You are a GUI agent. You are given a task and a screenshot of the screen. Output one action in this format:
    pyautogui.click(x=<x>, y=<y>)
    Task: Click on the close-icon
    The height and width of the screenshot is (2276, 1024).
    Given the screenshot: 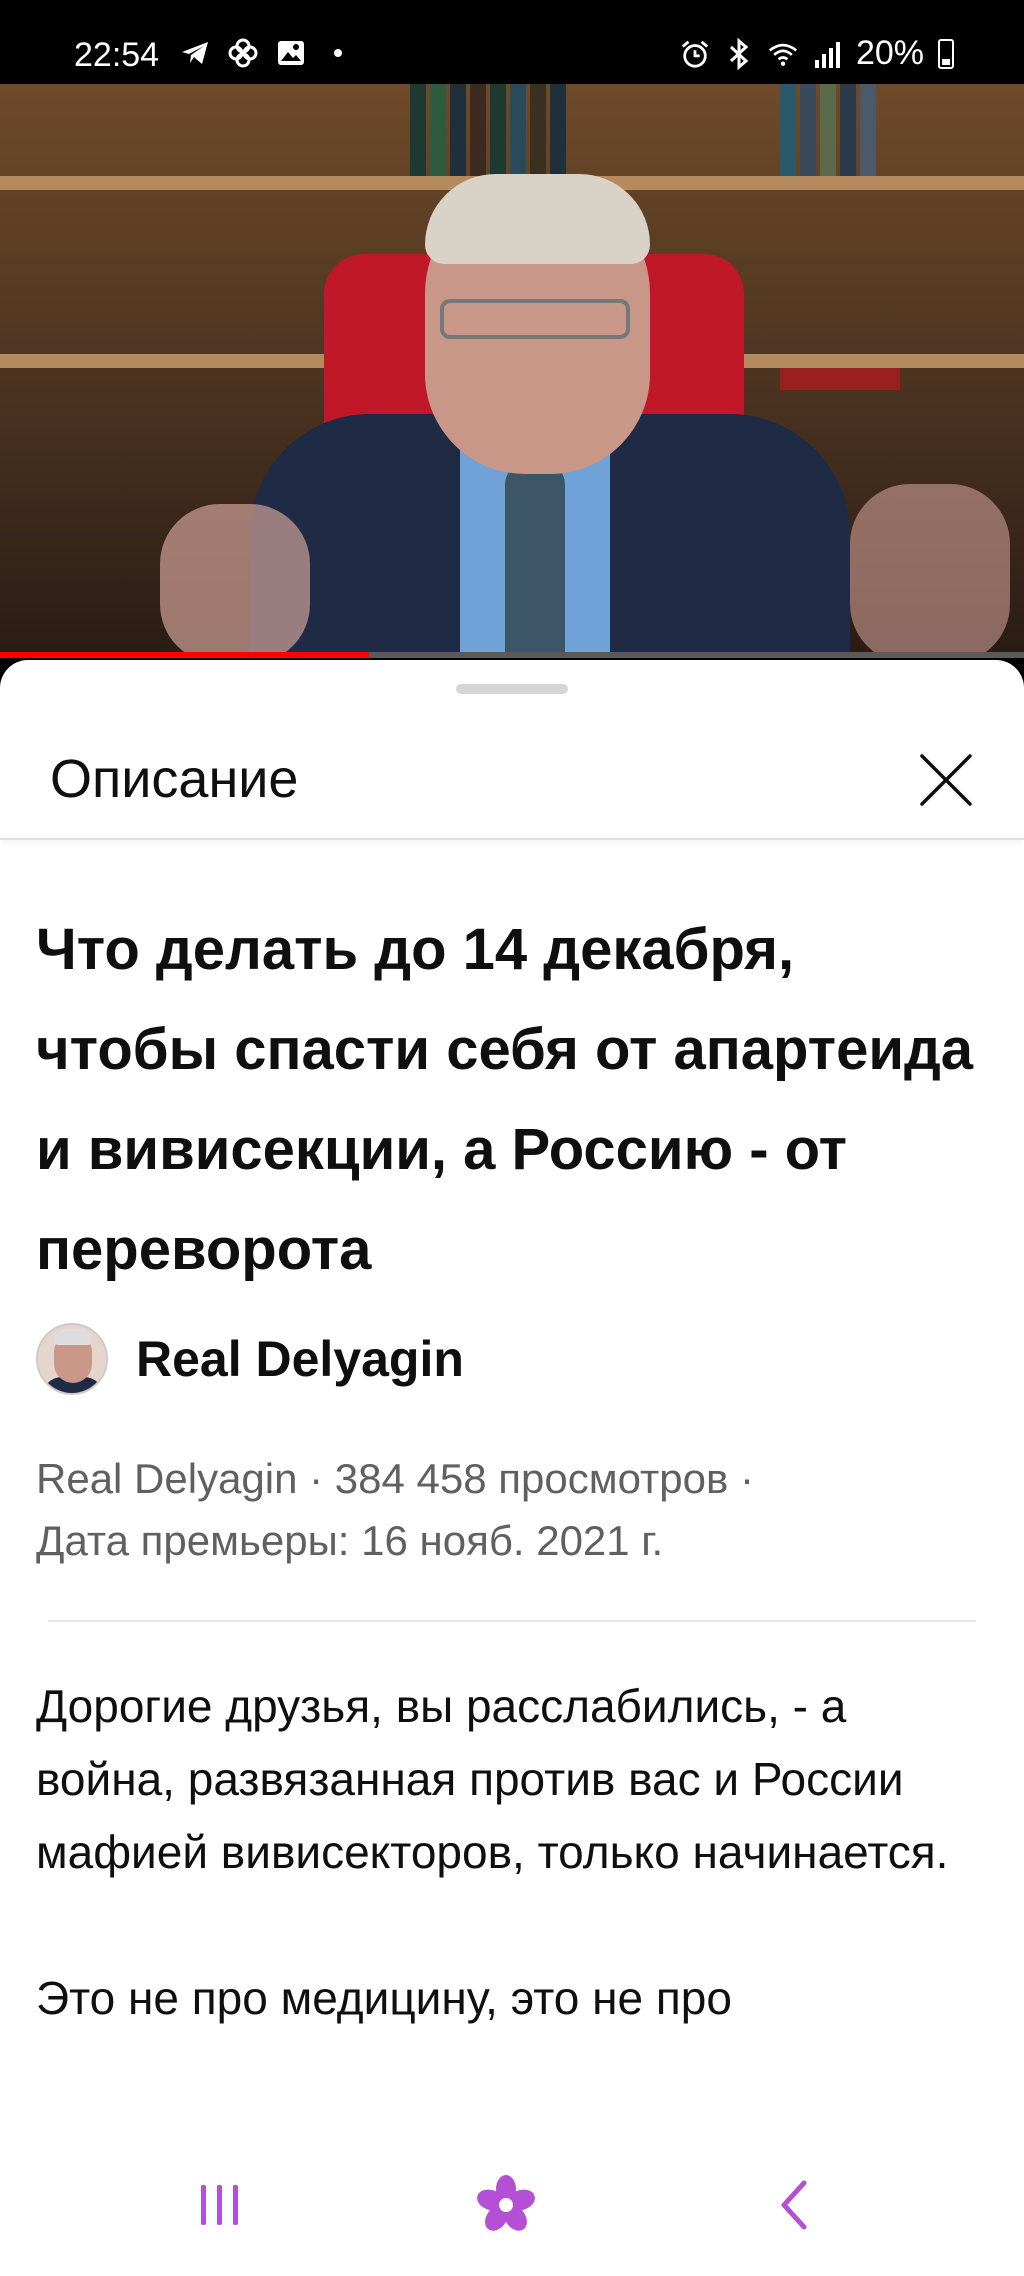 What is the action you would take?
    pyautogui.click(x=946, y=780)
    